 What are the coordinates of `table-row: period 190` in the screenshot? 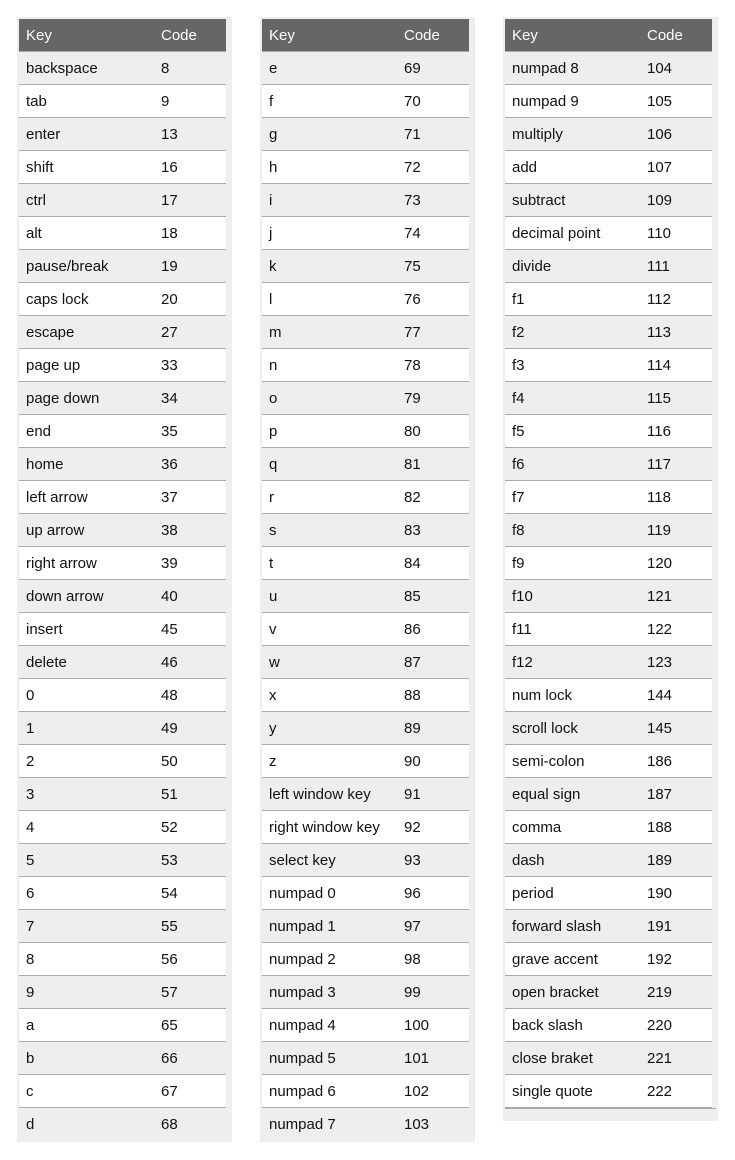 It's located at (608, 893).